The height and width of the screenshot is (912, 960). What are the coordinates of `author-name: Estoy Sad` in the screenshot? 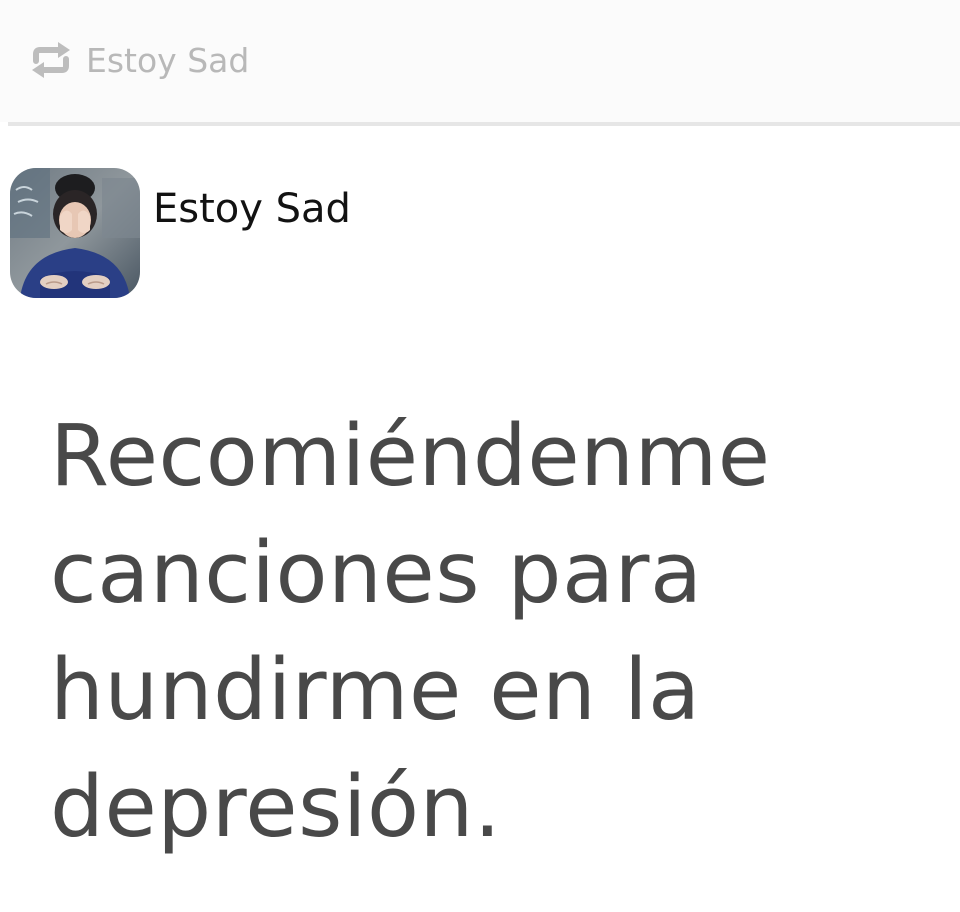 It's located at (252, 209).